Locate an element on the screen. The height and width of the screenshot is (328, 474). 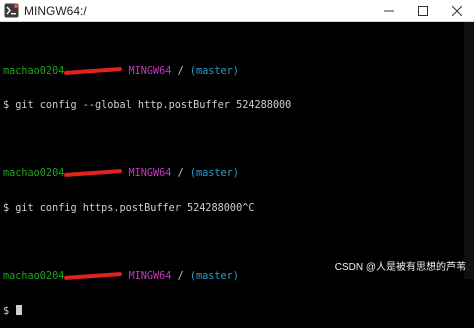
window-title: MINGW64:/ is located at coordinates (55, 10).